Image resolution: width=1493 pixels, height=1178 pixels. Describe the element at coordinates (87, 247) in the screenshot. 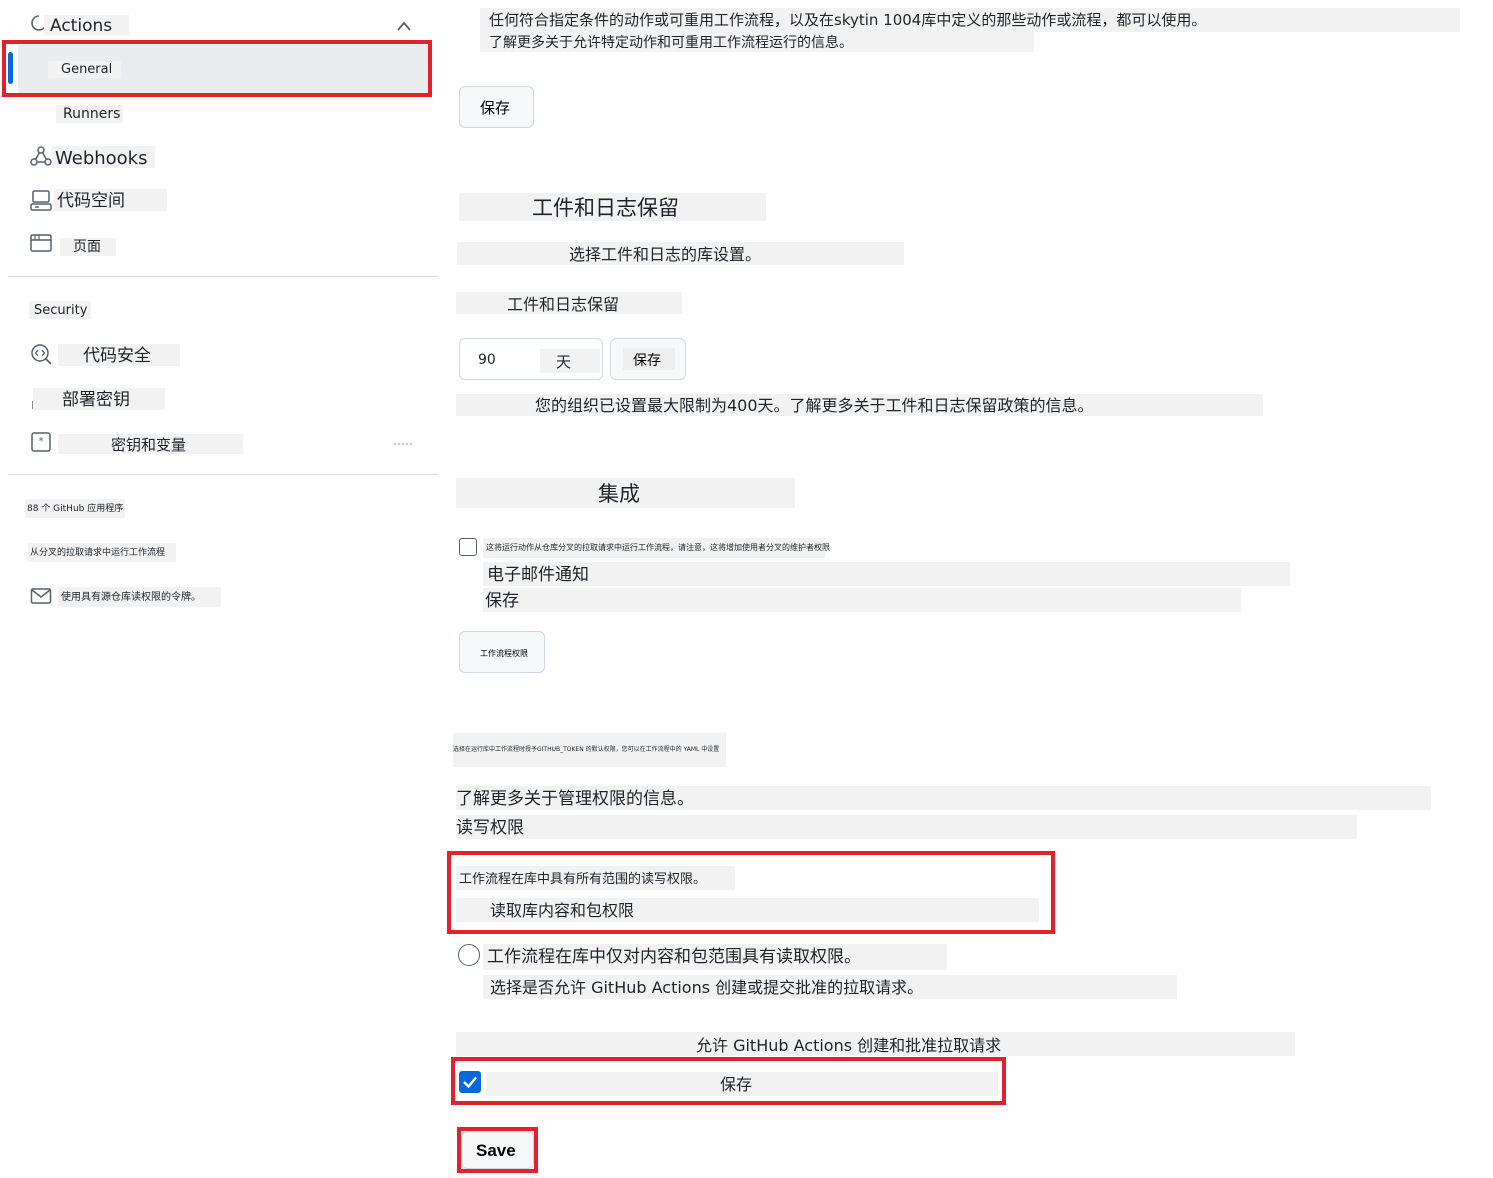

I see `sidebar-item-pages: 页面` at that location.